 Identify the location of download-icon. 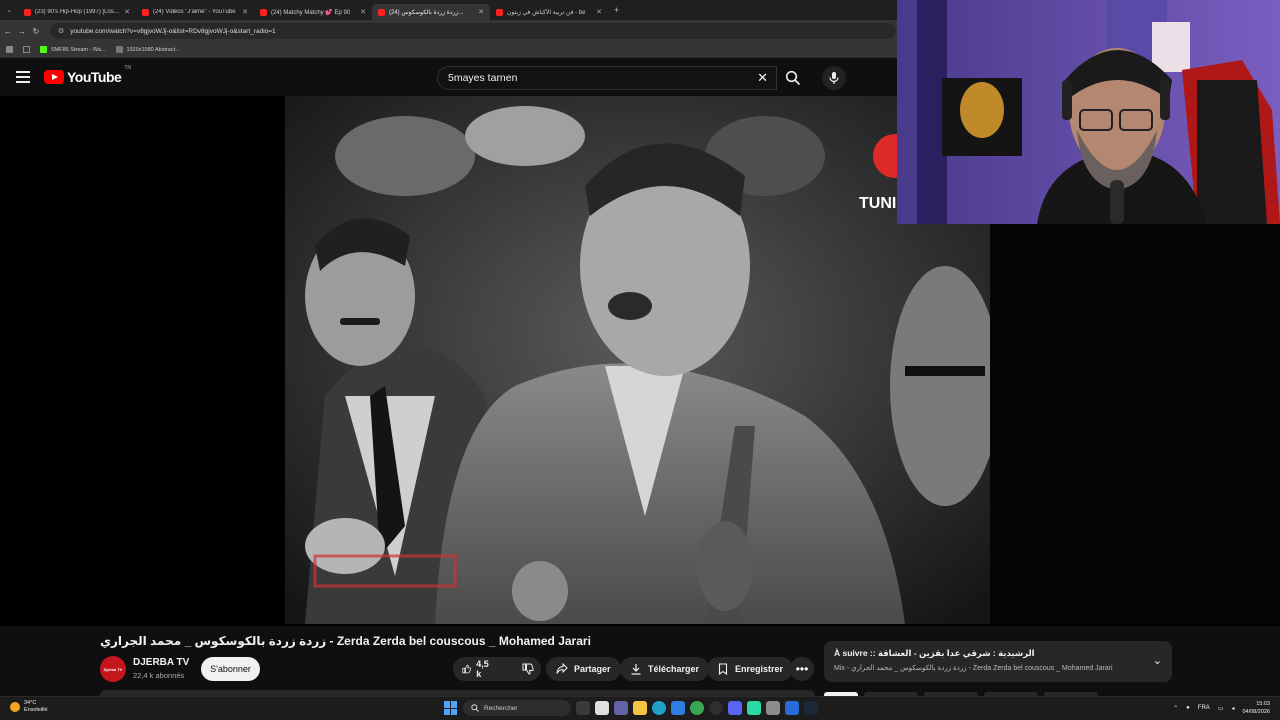
(636, 669).